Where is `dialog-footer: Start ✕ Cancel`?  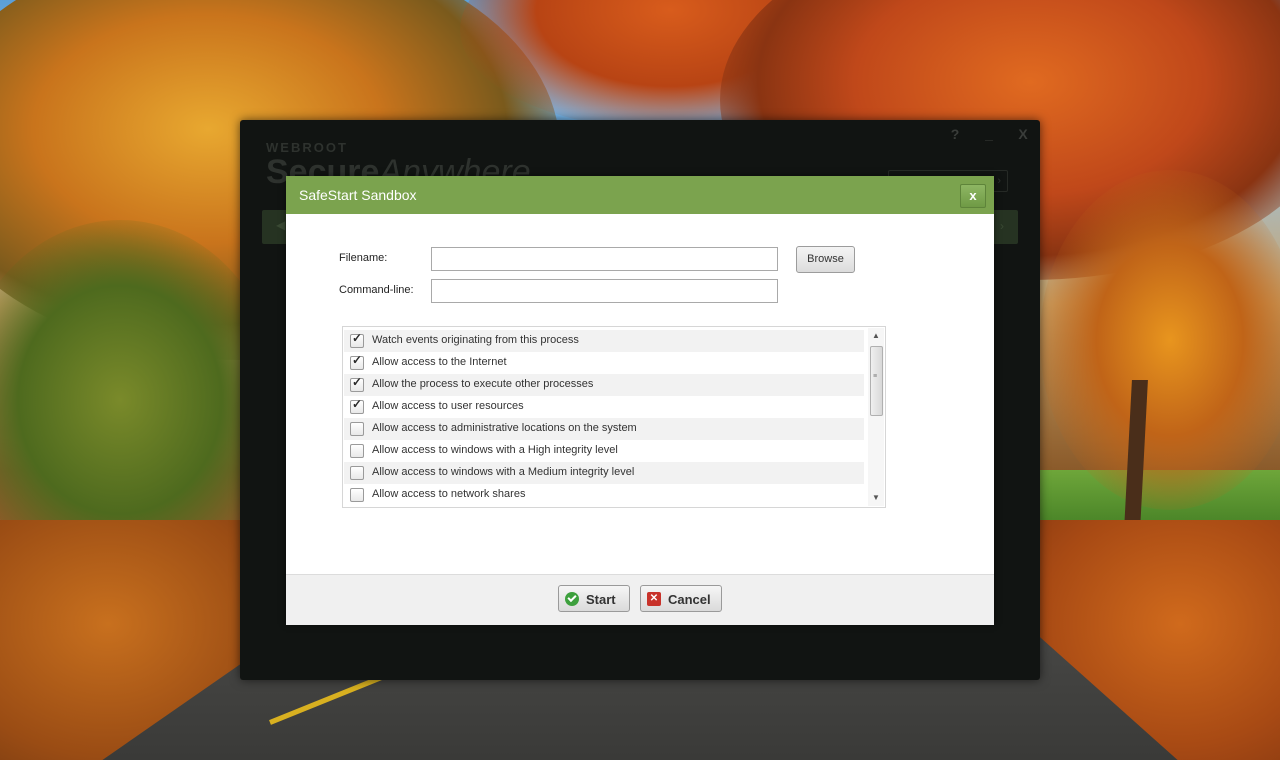 dialog-footer: Start ✕ Cancel is located at coordinates (640, 599).